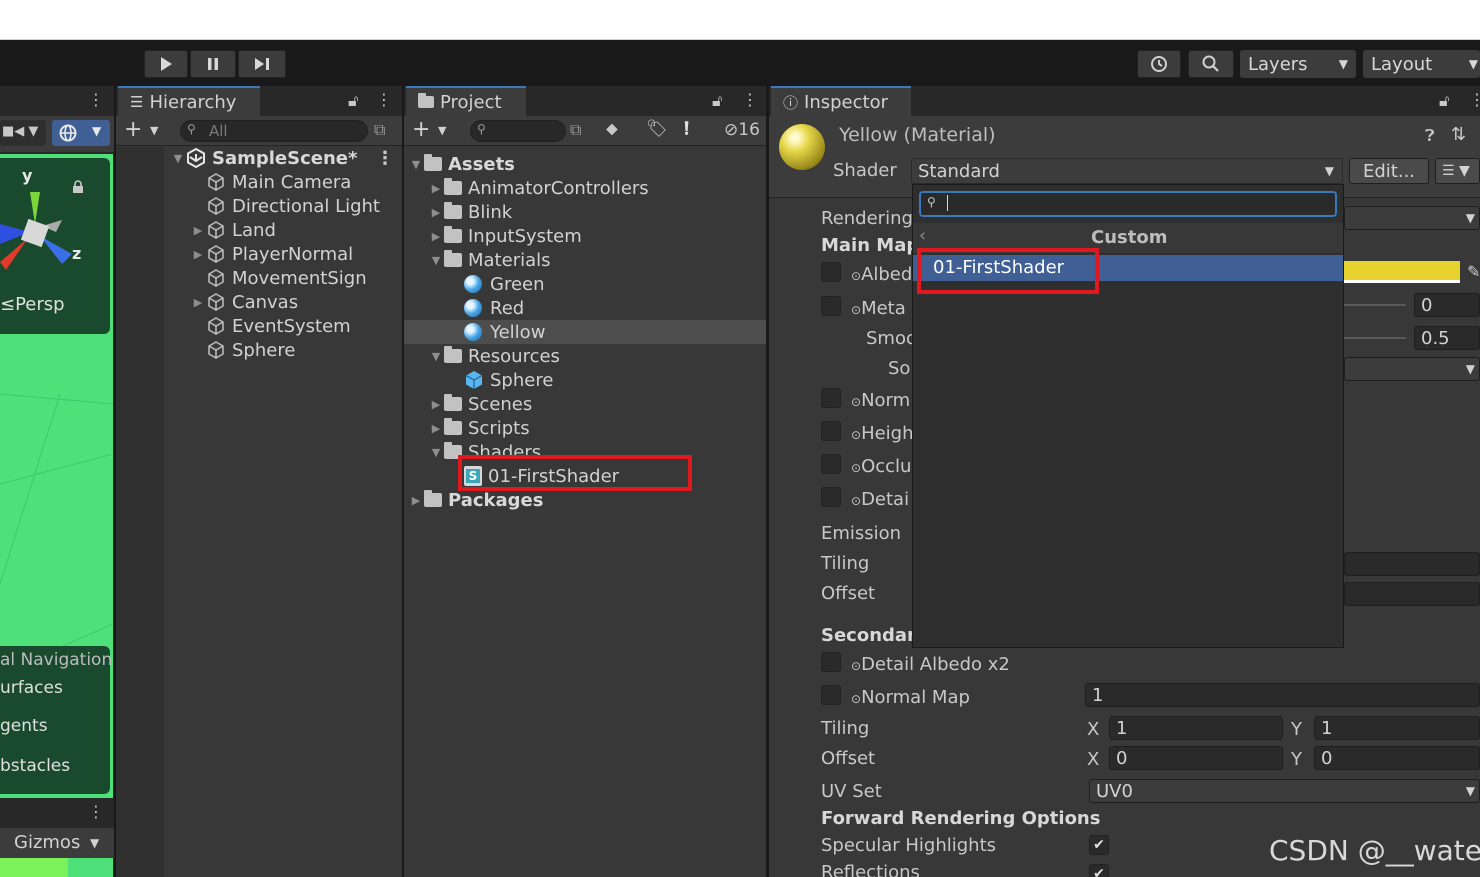  Describe the element at coordinates (587, 308) in the screenshot. I see `asset-row: Red` at that location.